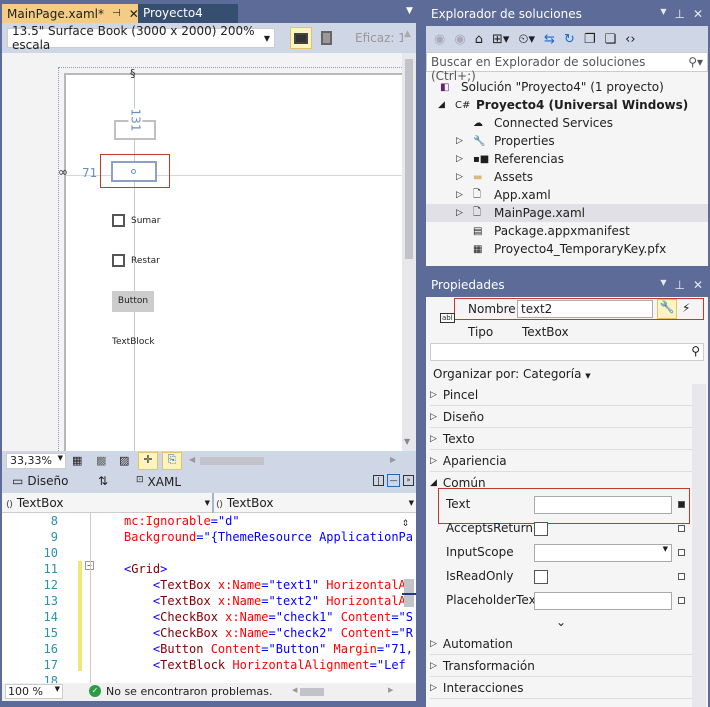  Describe the element at coordinates (312, 692) in the screenshot. I see `code-horizontal-thumb` at that location.